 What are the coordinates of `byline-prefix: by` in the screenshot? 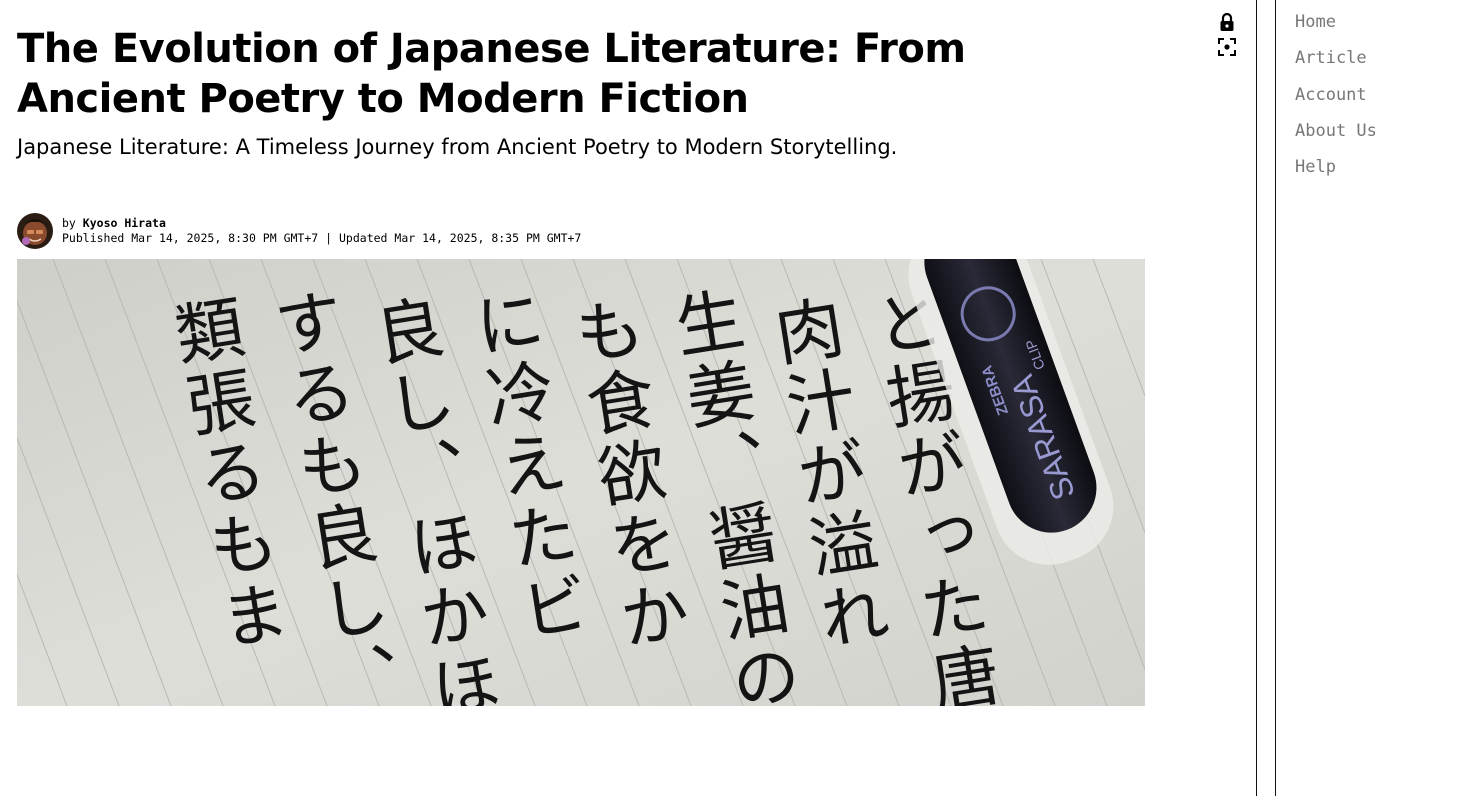 It's located at (69, 223).